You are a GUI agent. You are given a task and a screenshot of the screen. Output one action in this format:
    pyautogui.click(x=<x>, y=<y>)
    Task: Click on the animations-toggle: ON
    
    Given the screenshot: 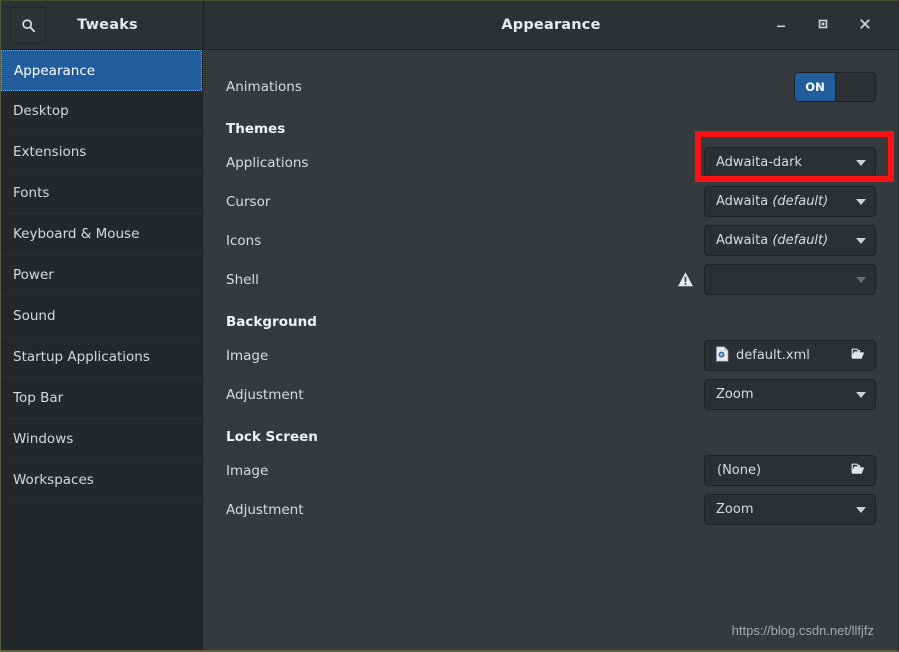 What is the action you would take?
    pyautogui.click(x=835, y=86)
    